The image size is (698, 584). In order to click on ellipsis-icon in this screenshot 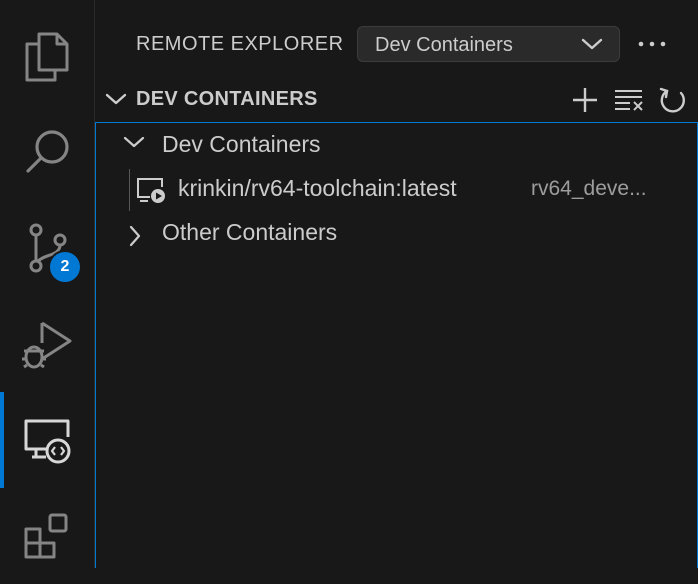, I will do `click(652, 44)`.